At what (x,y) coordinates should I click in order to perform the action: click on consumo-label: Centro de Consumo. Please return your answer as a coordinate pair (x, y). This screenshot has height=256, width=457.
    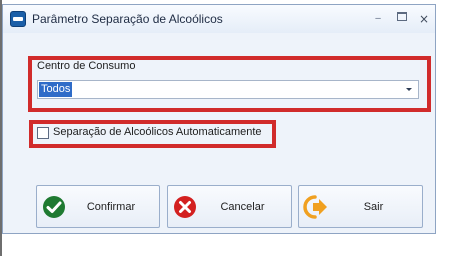
    Looking at the image, I should click on (86, 66).